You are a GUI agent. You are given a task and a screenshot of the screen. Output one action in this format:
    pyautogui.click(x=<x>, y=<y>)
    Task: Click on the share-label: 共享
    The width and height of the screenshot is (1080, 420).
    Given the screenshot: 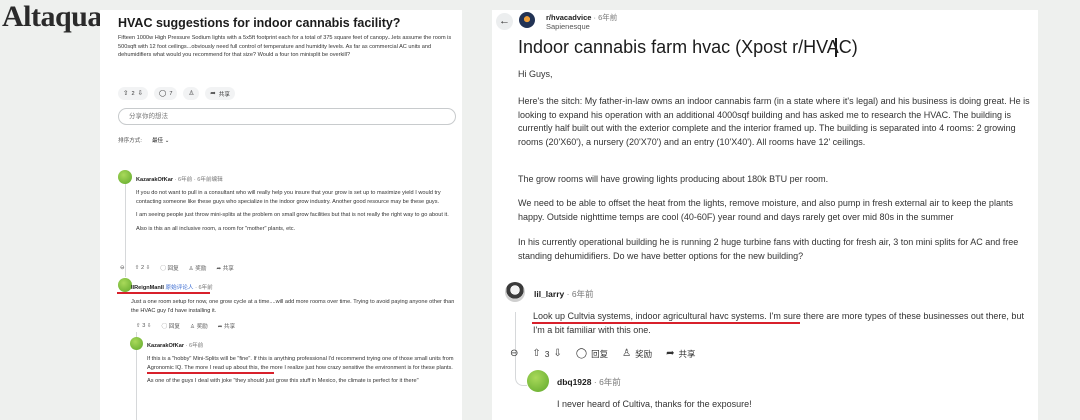 What is the action you would take?
    pyautogui.click(x=224, y=94)
    